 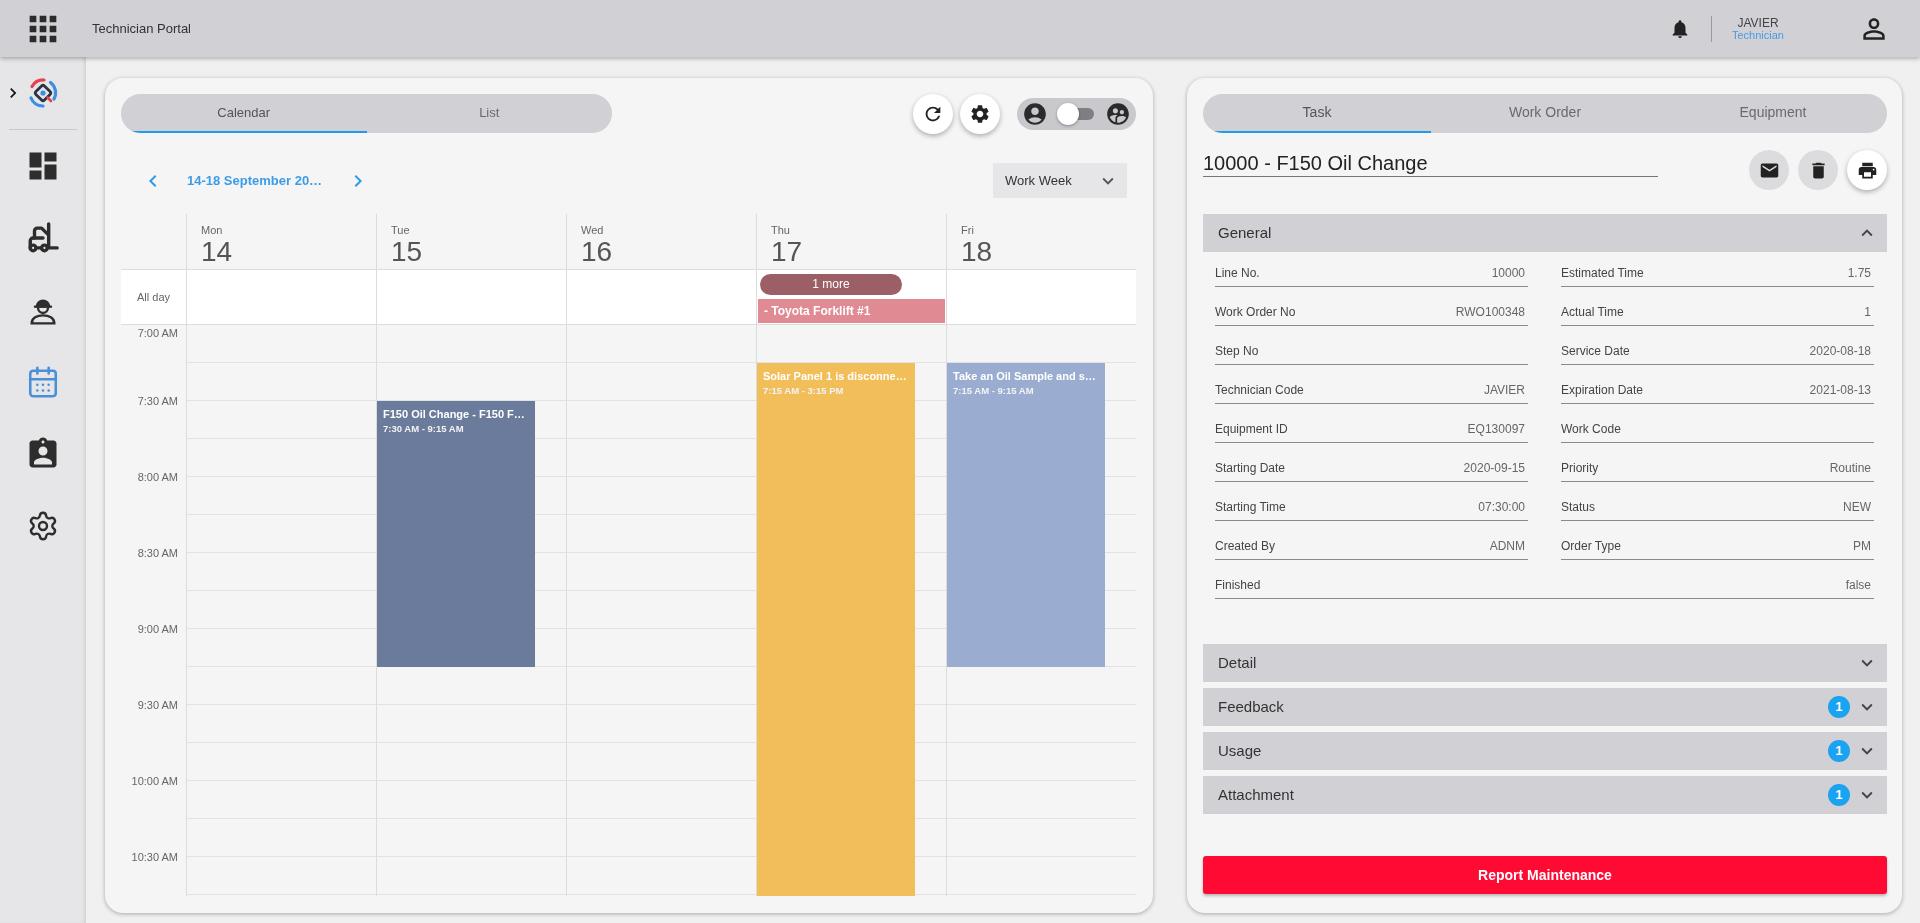 What do you see at coordinates (1717, 390) in the screenshot?
I see `form-field: Expiration Date 2021-08-13` at bounding box center [1717, 390].